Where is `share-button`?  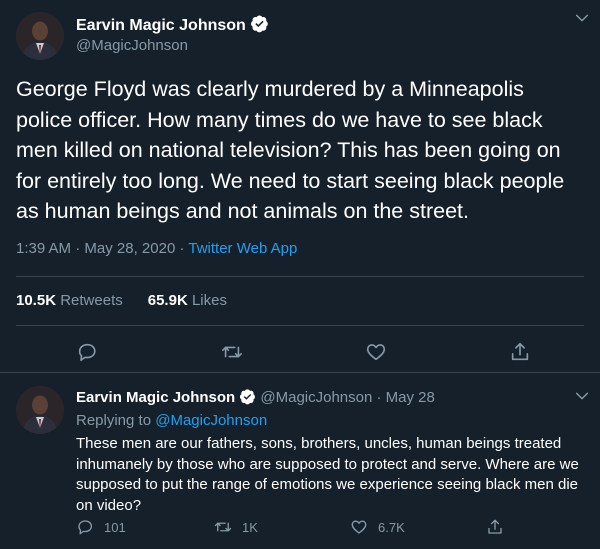
share-button is located at coordinates (495, 527).